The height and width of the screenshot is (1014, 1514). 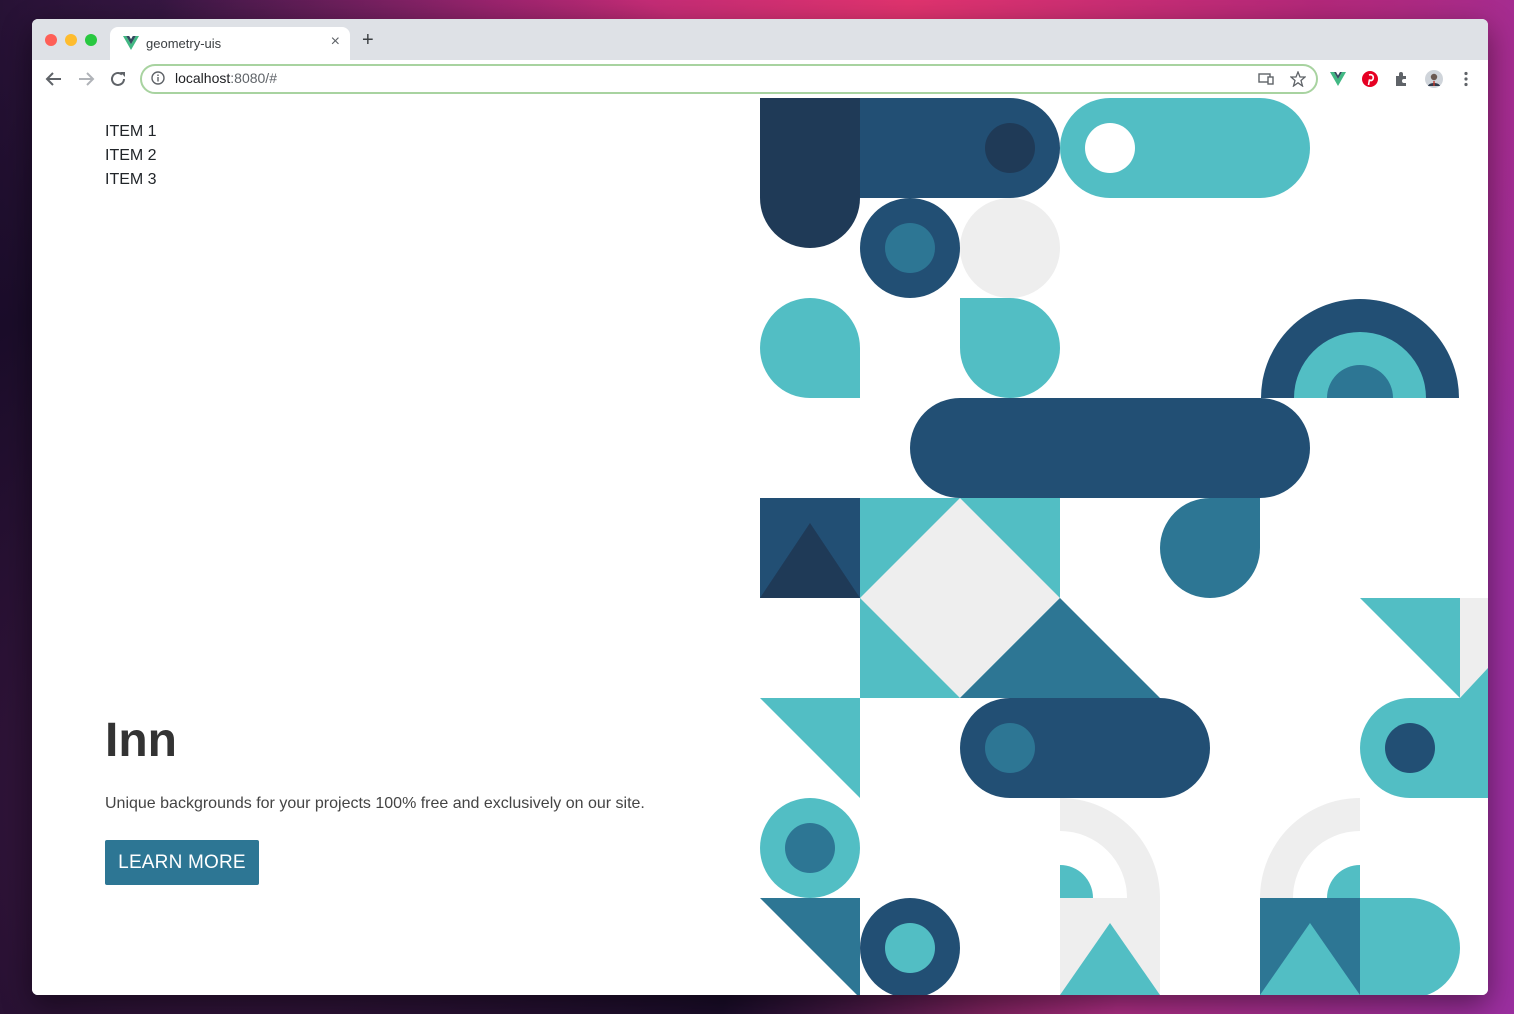 I want to click on browser-toolbar: localhost:8080/#, so click(x=760, y=79).